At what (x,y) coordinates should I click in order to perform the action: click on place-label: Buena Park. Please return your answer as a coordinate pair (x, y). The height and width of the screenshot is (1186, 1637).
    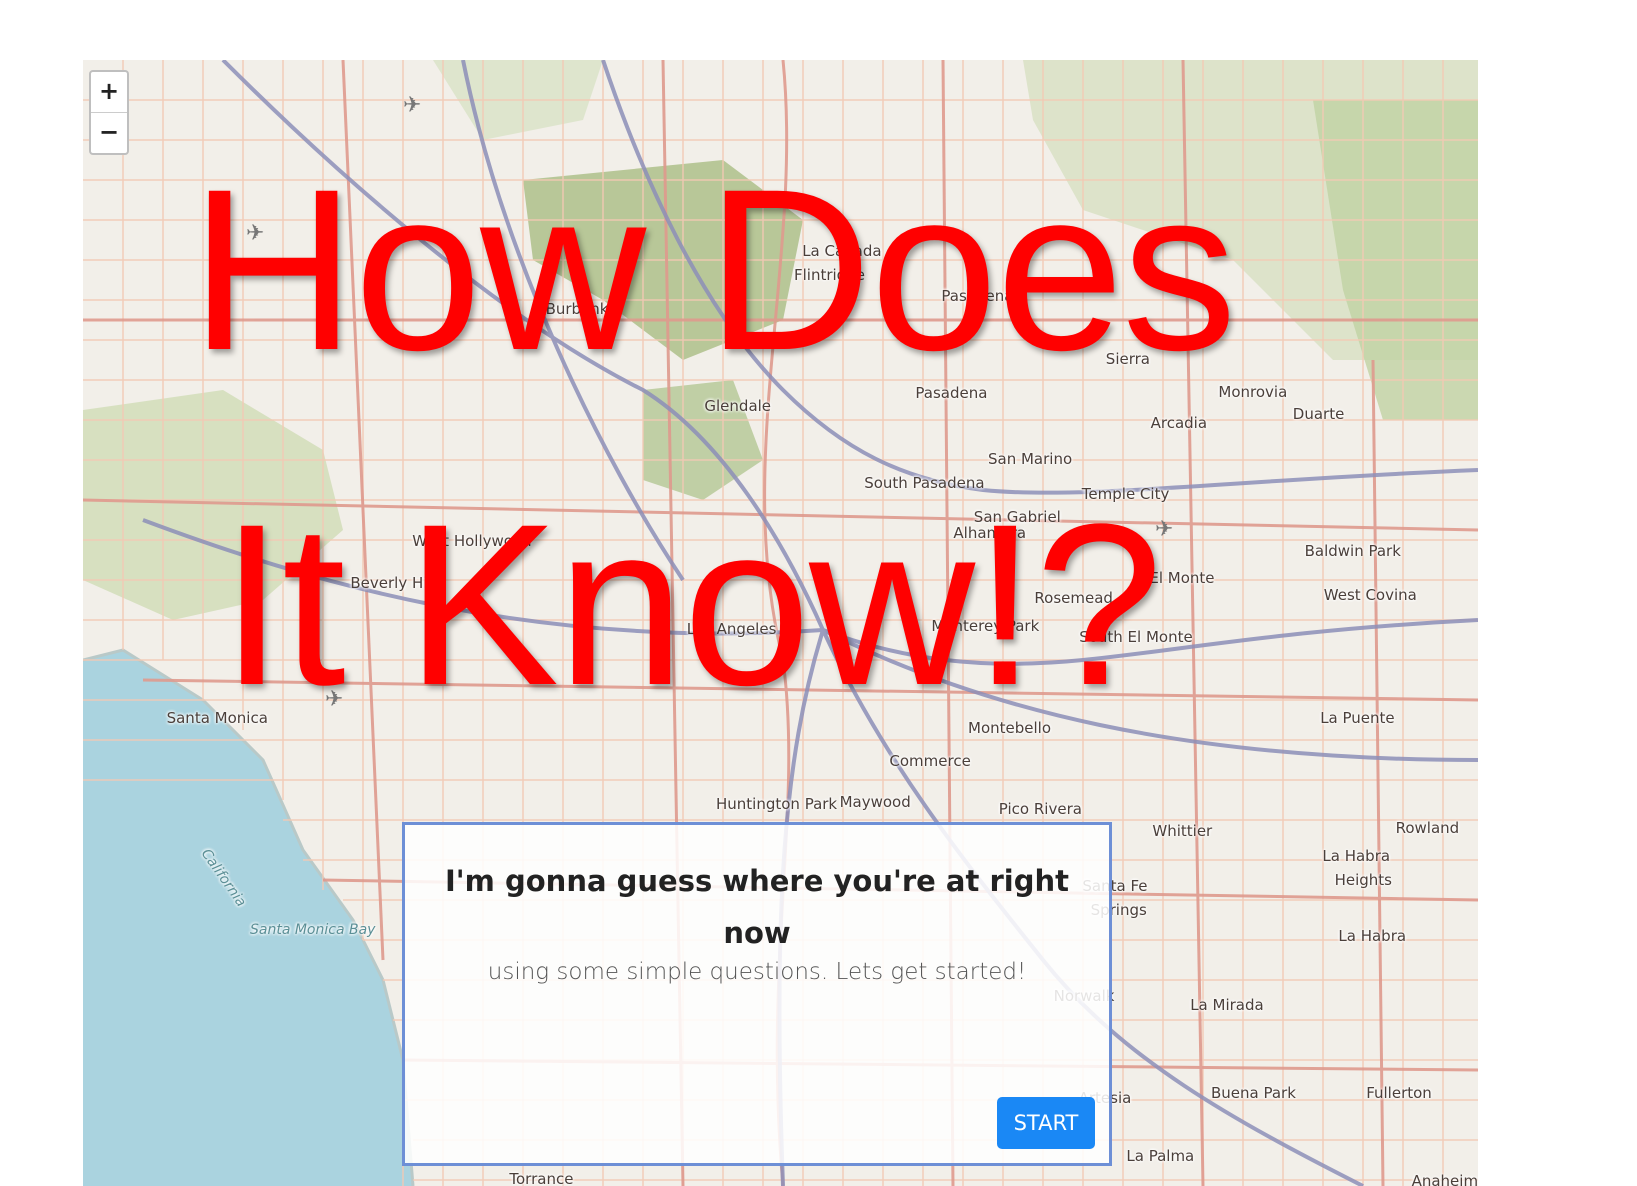
    Looking at the image, I should click on (1253, 1093).